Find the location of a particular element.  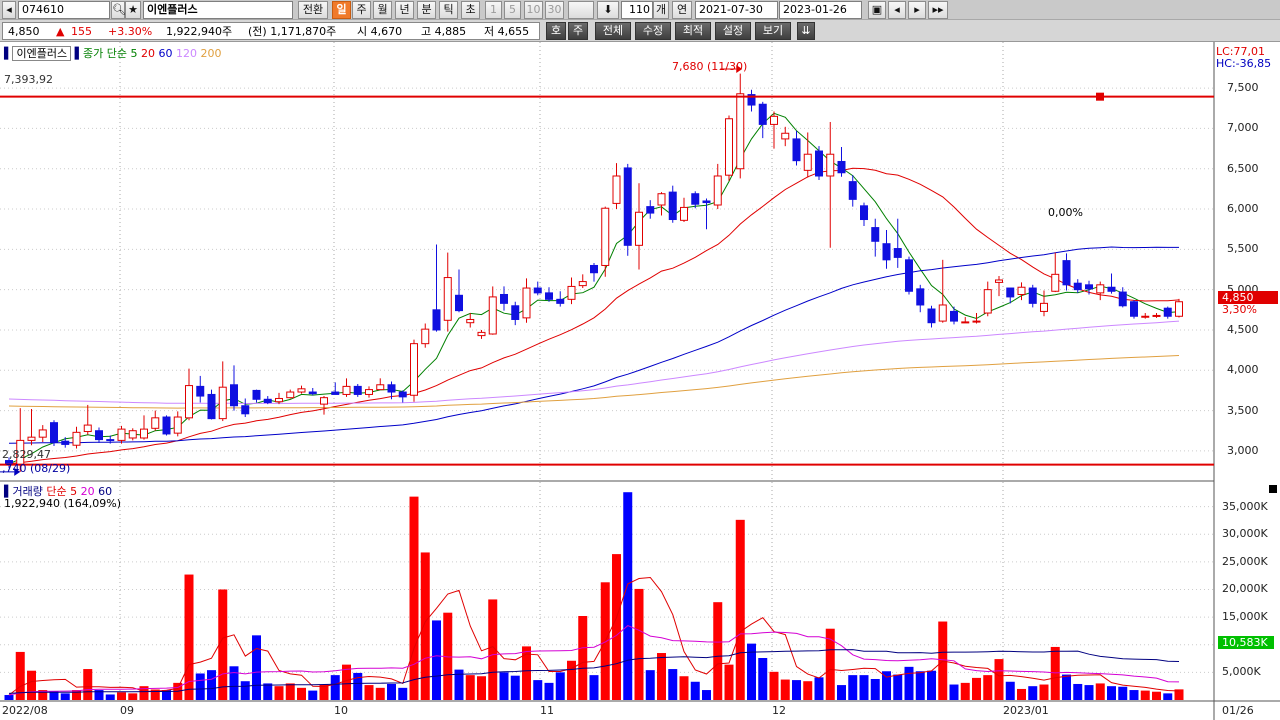

period-week-button: 주 is located at coordinates (361, 10).